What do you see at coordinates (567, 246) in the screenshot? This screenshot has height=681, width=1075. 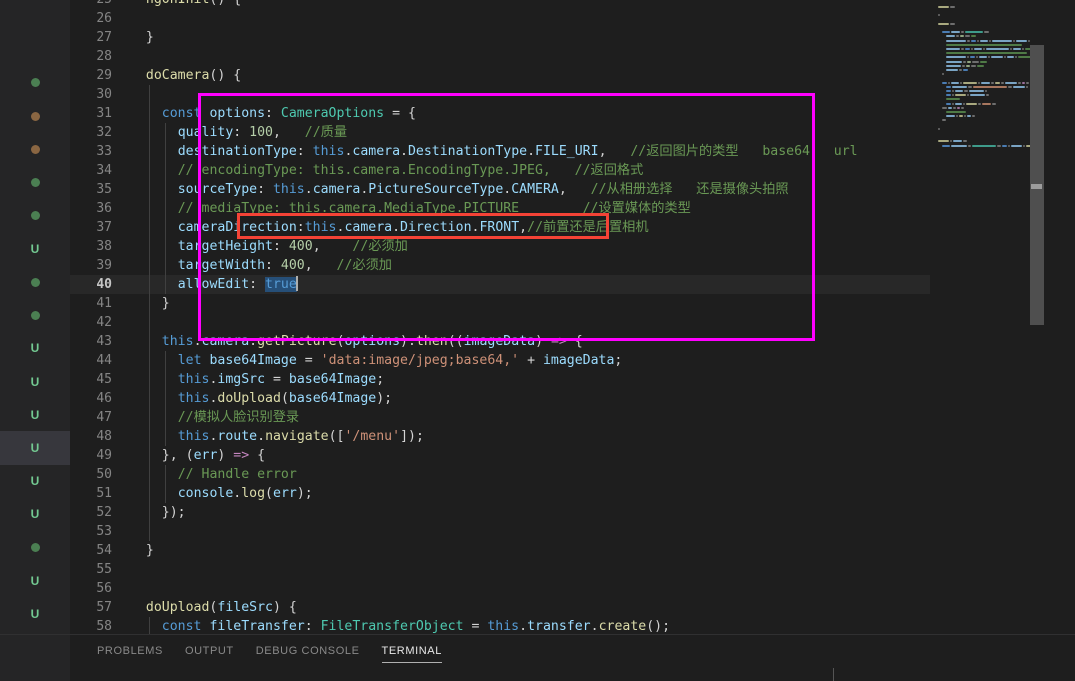 I see `line-content: targetHeight: 400, //必须加` at bounding box center [567, 246].